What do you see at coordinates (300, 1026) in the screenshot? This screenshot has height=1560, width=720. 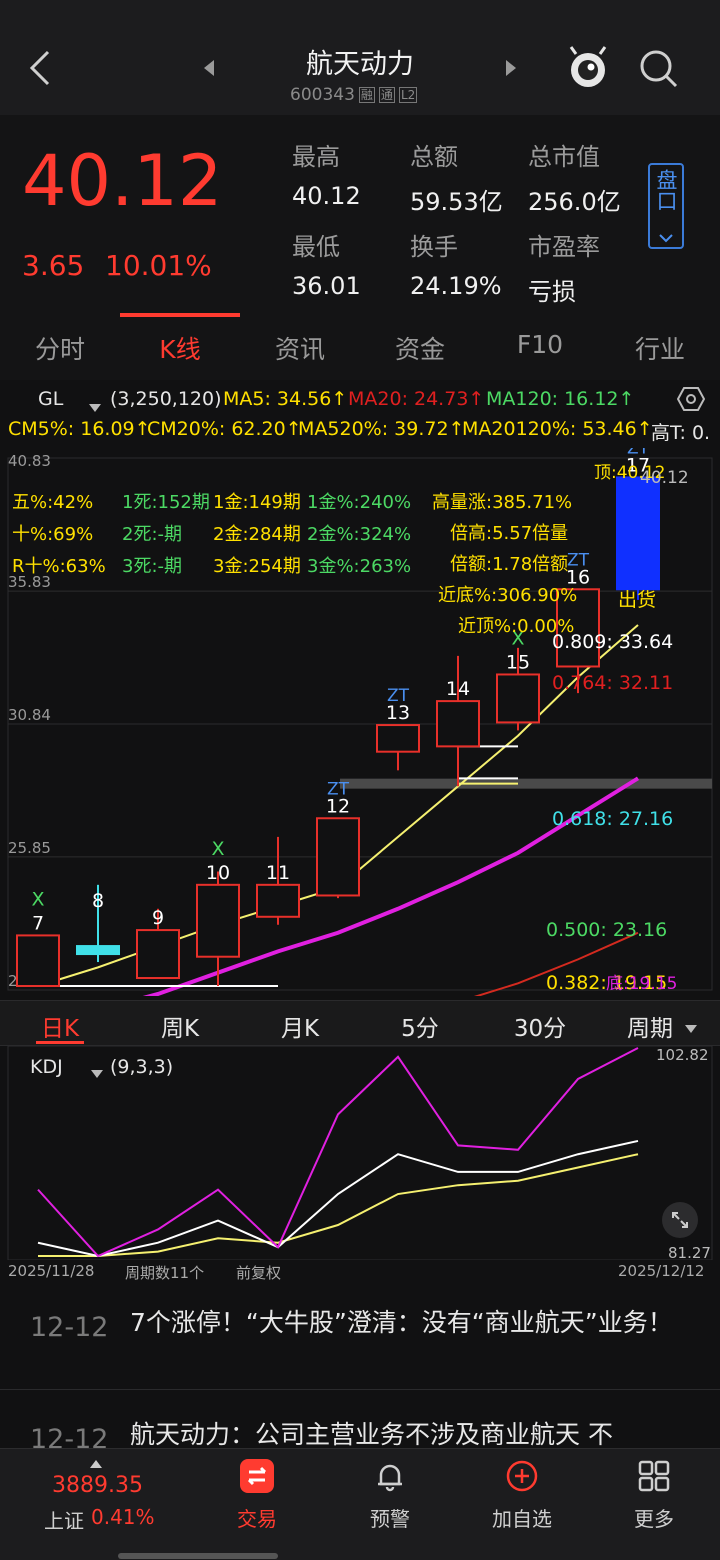 I see `period-month: 月K` at bounding box center [300, 1026].